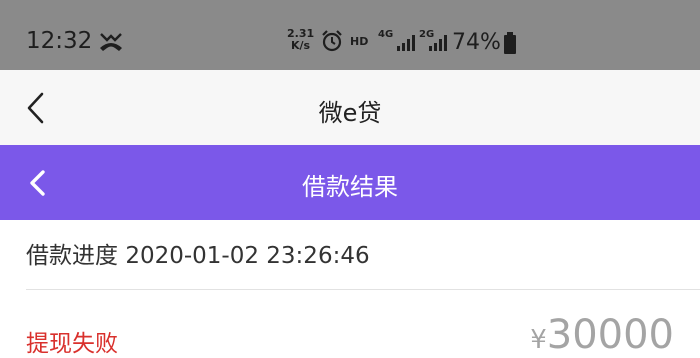  Describe the element at coordinates (301, 45) in the screenshot. I see `net-speed-unit: K/s` at that location.